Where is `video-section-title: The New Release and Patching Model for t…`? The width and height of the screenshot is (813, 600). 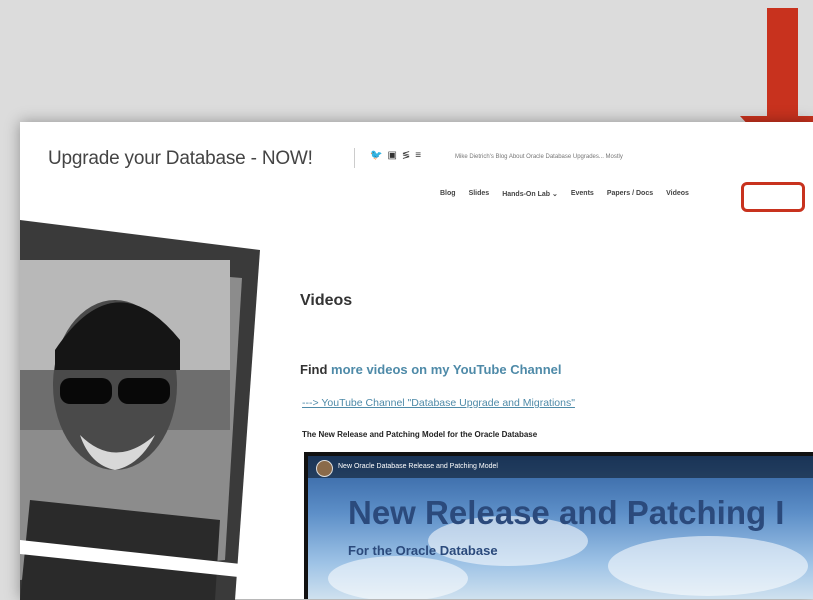 video-section-title: The New Release and Patching Model for t… is located at coordinates (420, 434).